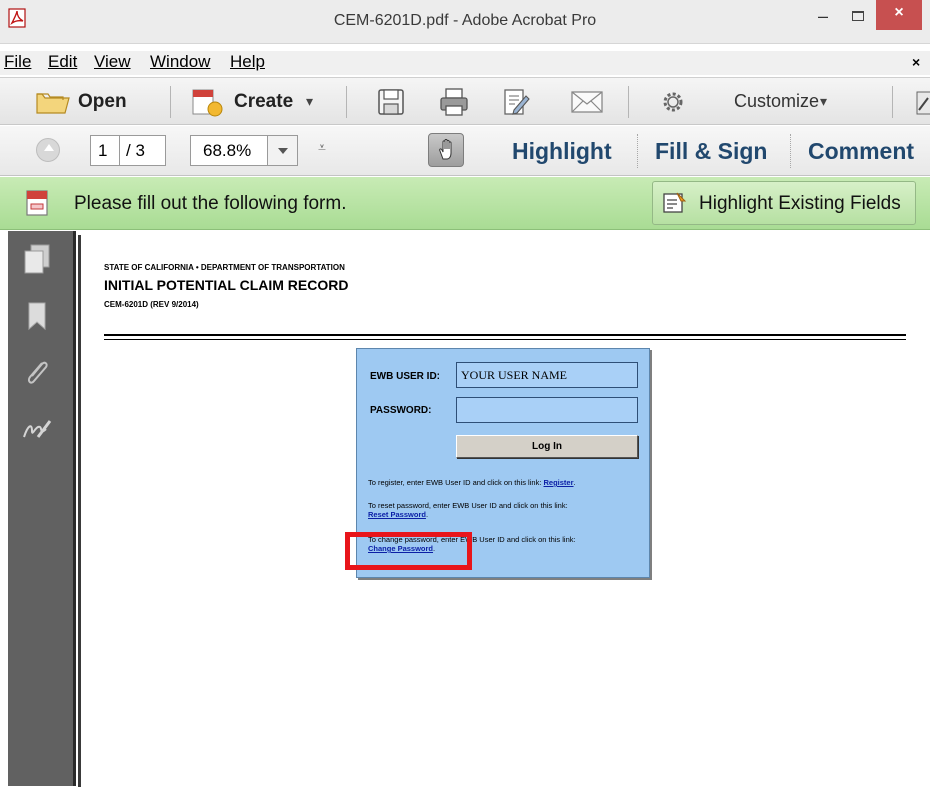 The width and height of the screenshot is (930, 787). I want to click on customize-label: Customize, so click(777, 101).